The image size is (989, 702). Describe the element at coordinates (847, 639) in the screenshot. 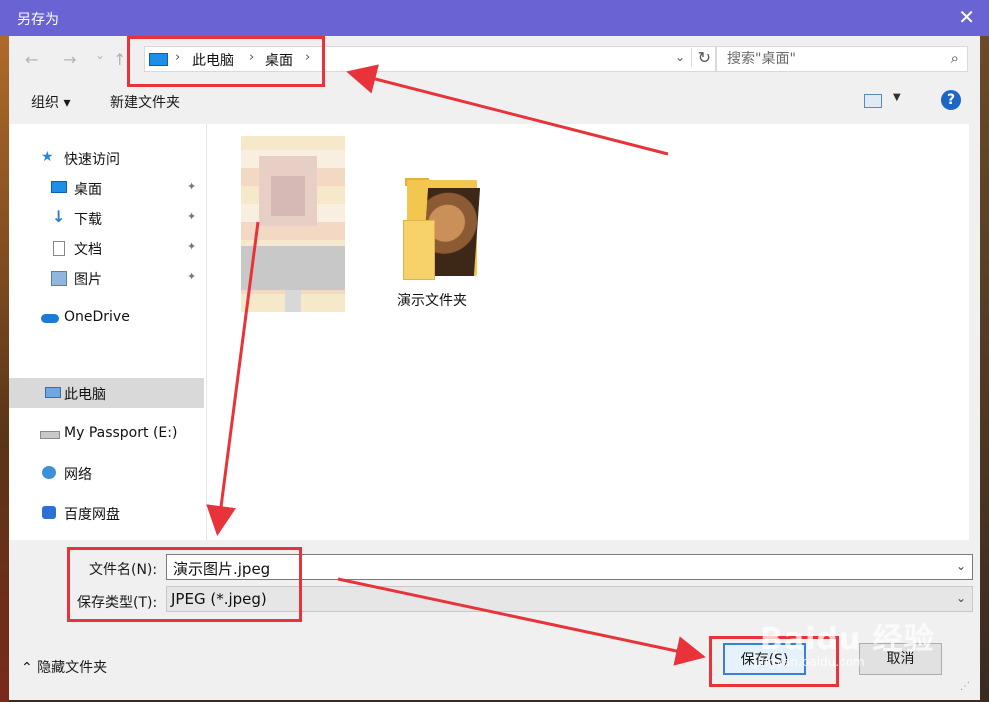

I see `baidu-watermark: Baidu 经验` at that location.